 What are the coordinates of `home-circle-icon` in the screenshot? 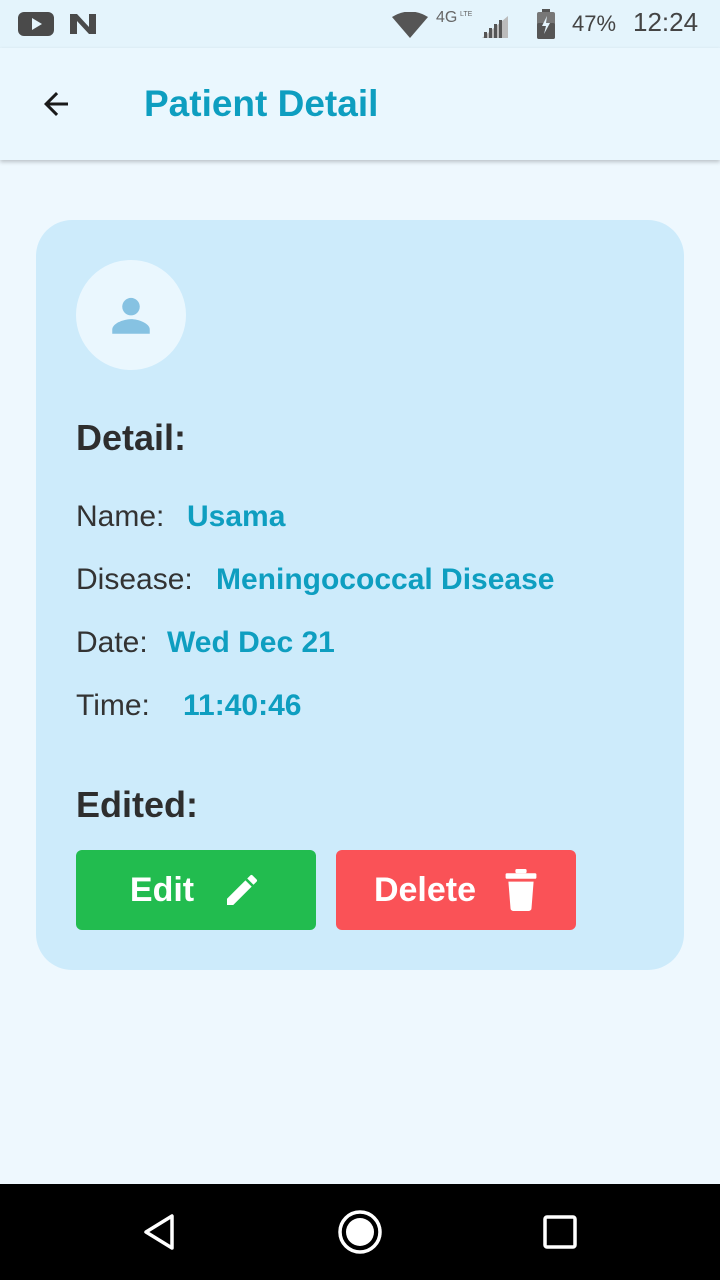 It's located at (360, 1232).